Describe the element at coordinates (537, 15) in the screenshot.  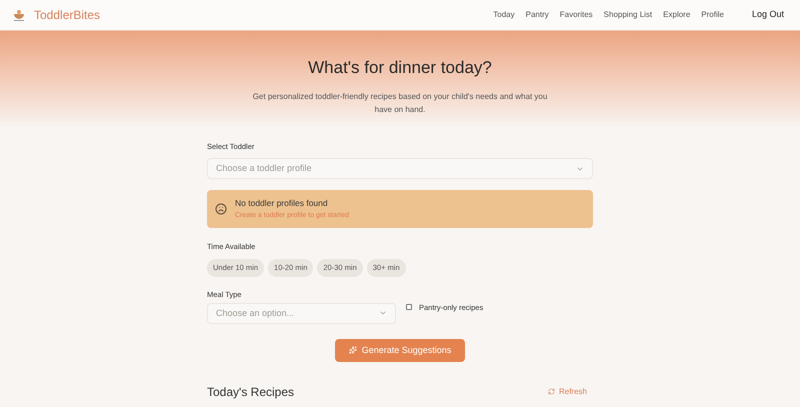
I see `nav-link: Pantry` at that location.